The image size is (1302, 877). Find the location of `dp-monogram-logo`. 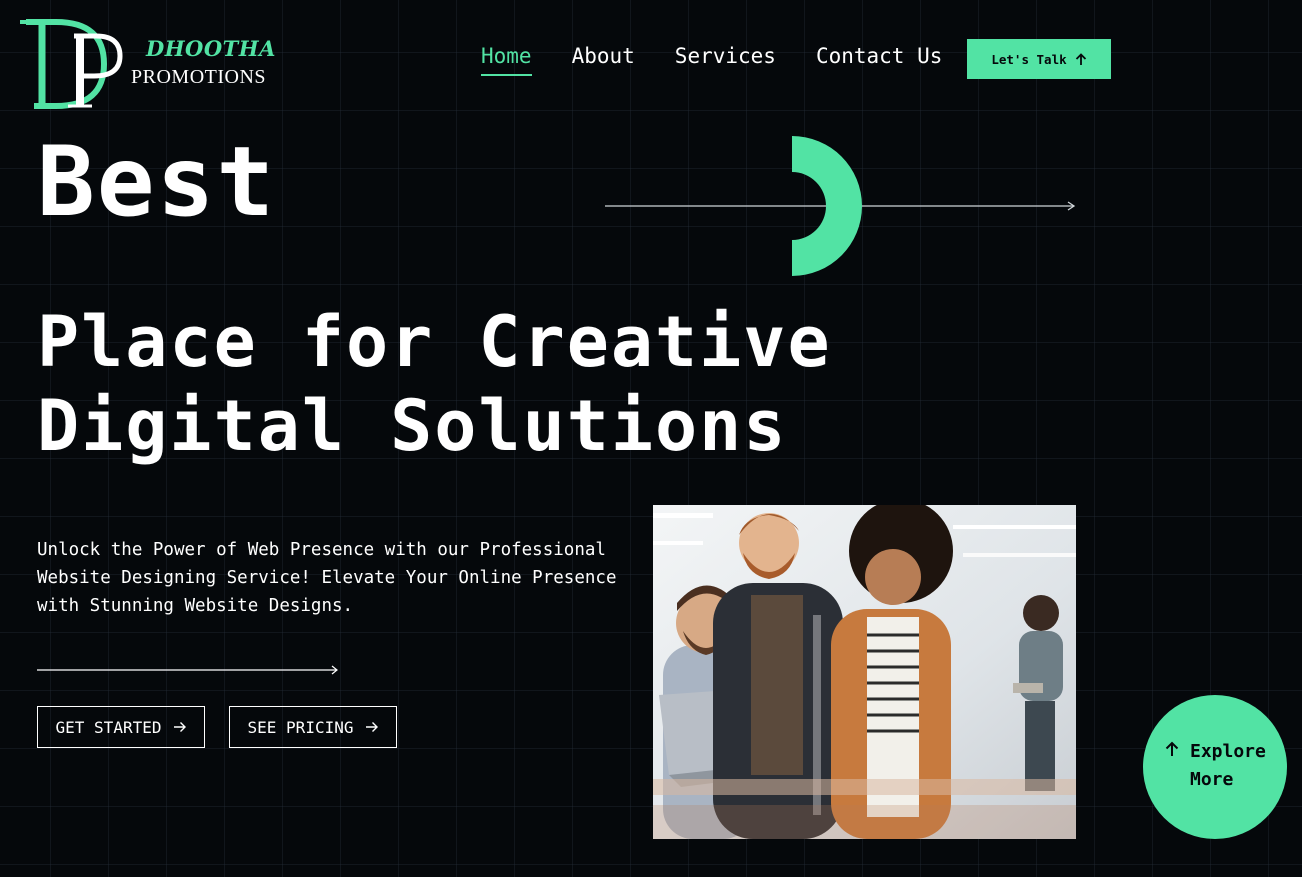

dp-monogram-logo is located at coordinates (71, 64).